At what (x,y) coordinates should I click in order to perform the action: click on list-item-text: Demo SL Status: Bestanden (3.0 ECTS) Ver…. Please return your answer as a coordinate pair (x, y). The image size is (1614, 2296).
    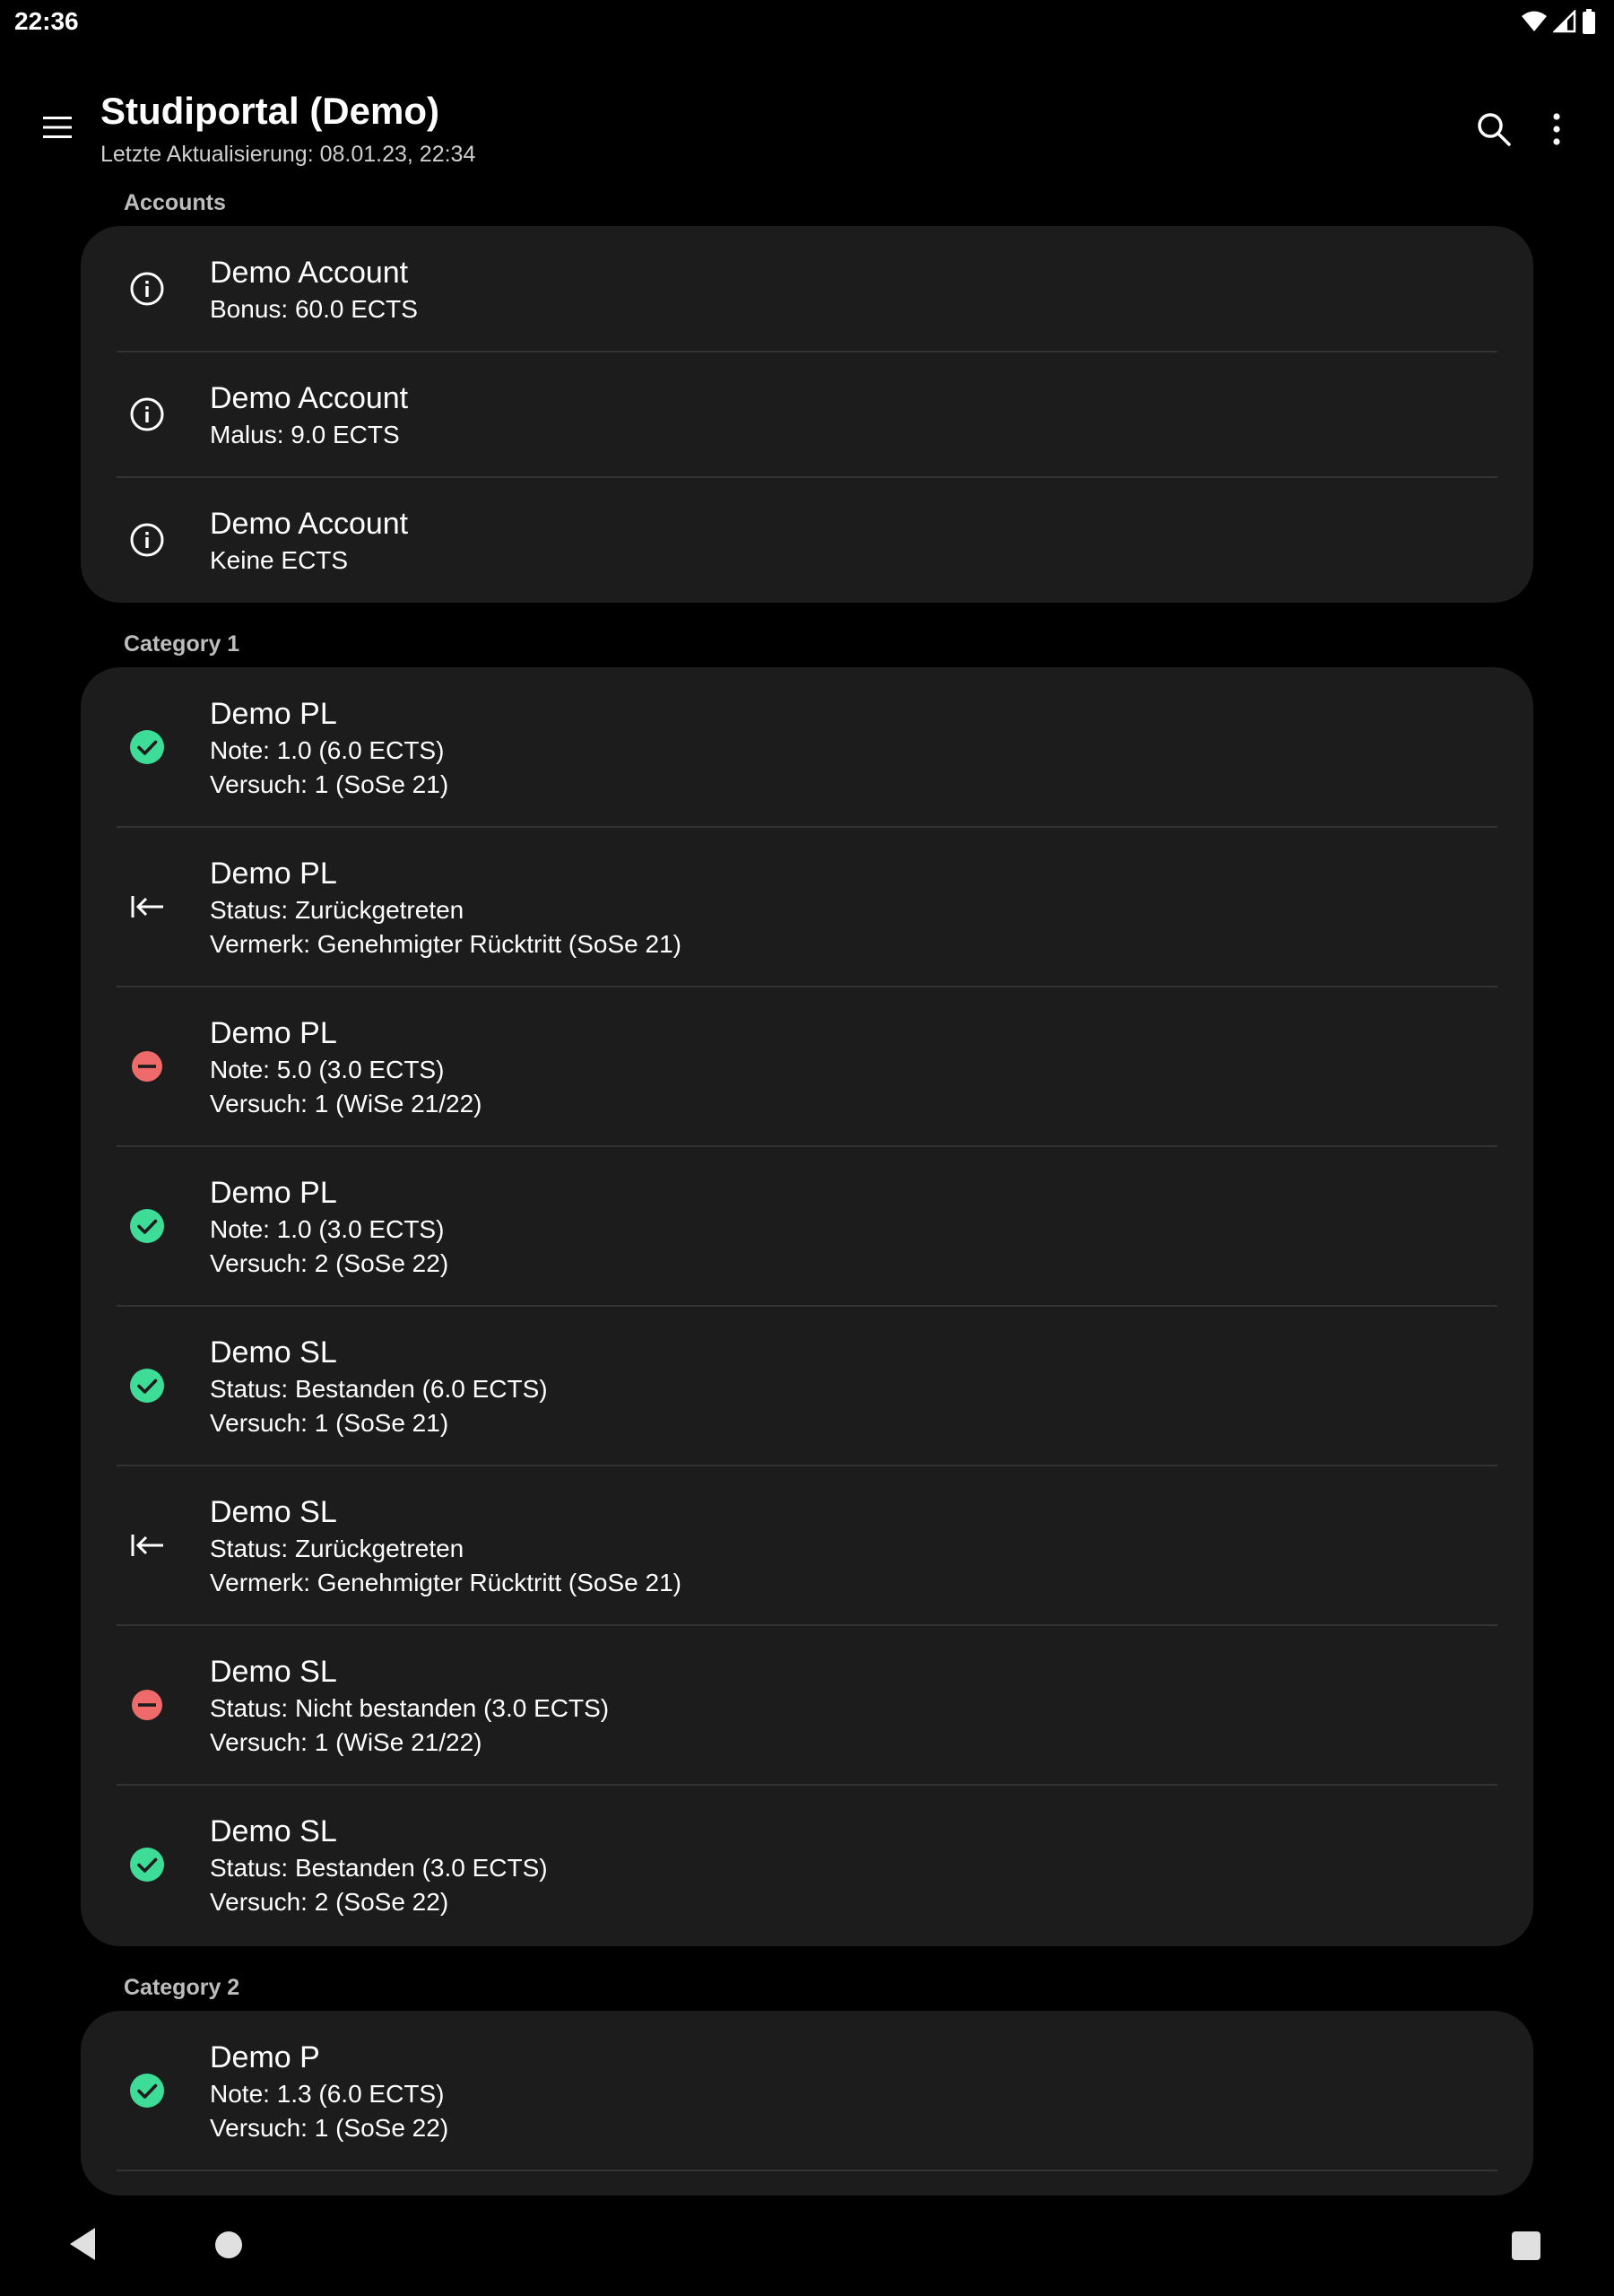
    Looking at the image, I should click on (853, 1865).